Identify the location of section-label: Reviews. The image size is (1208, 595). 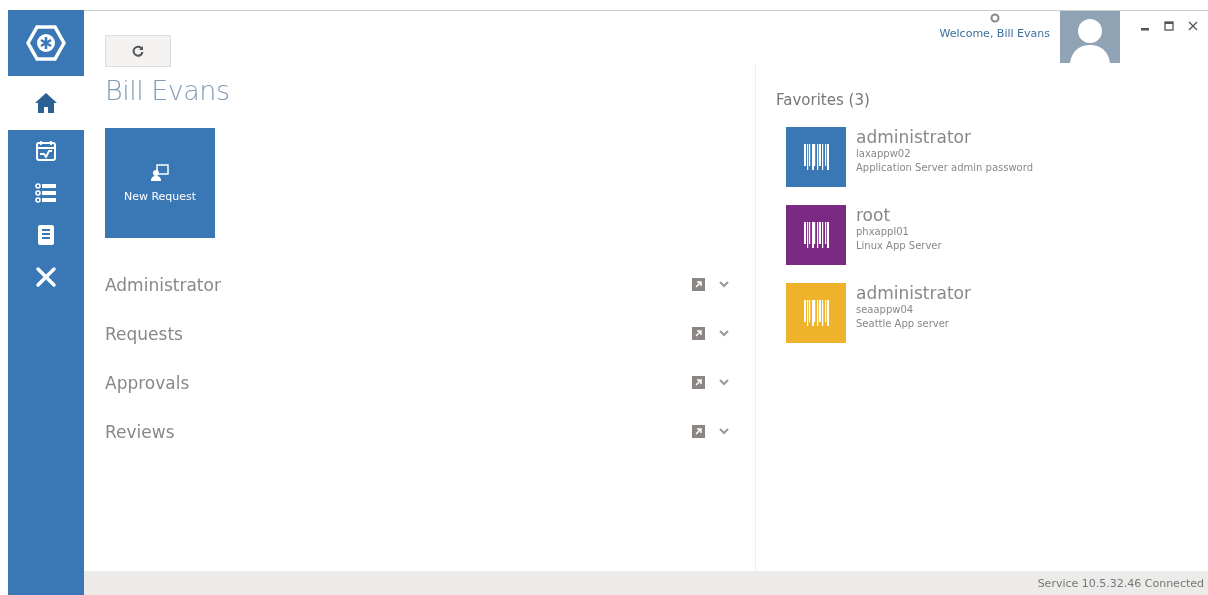
(398, 431).